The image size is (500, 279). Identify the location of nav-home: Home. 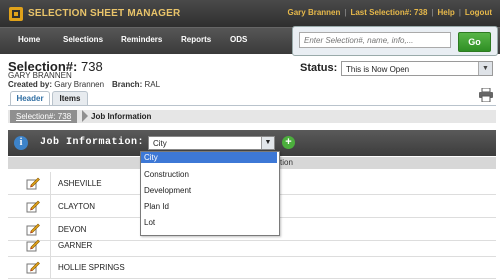
(29, 39).